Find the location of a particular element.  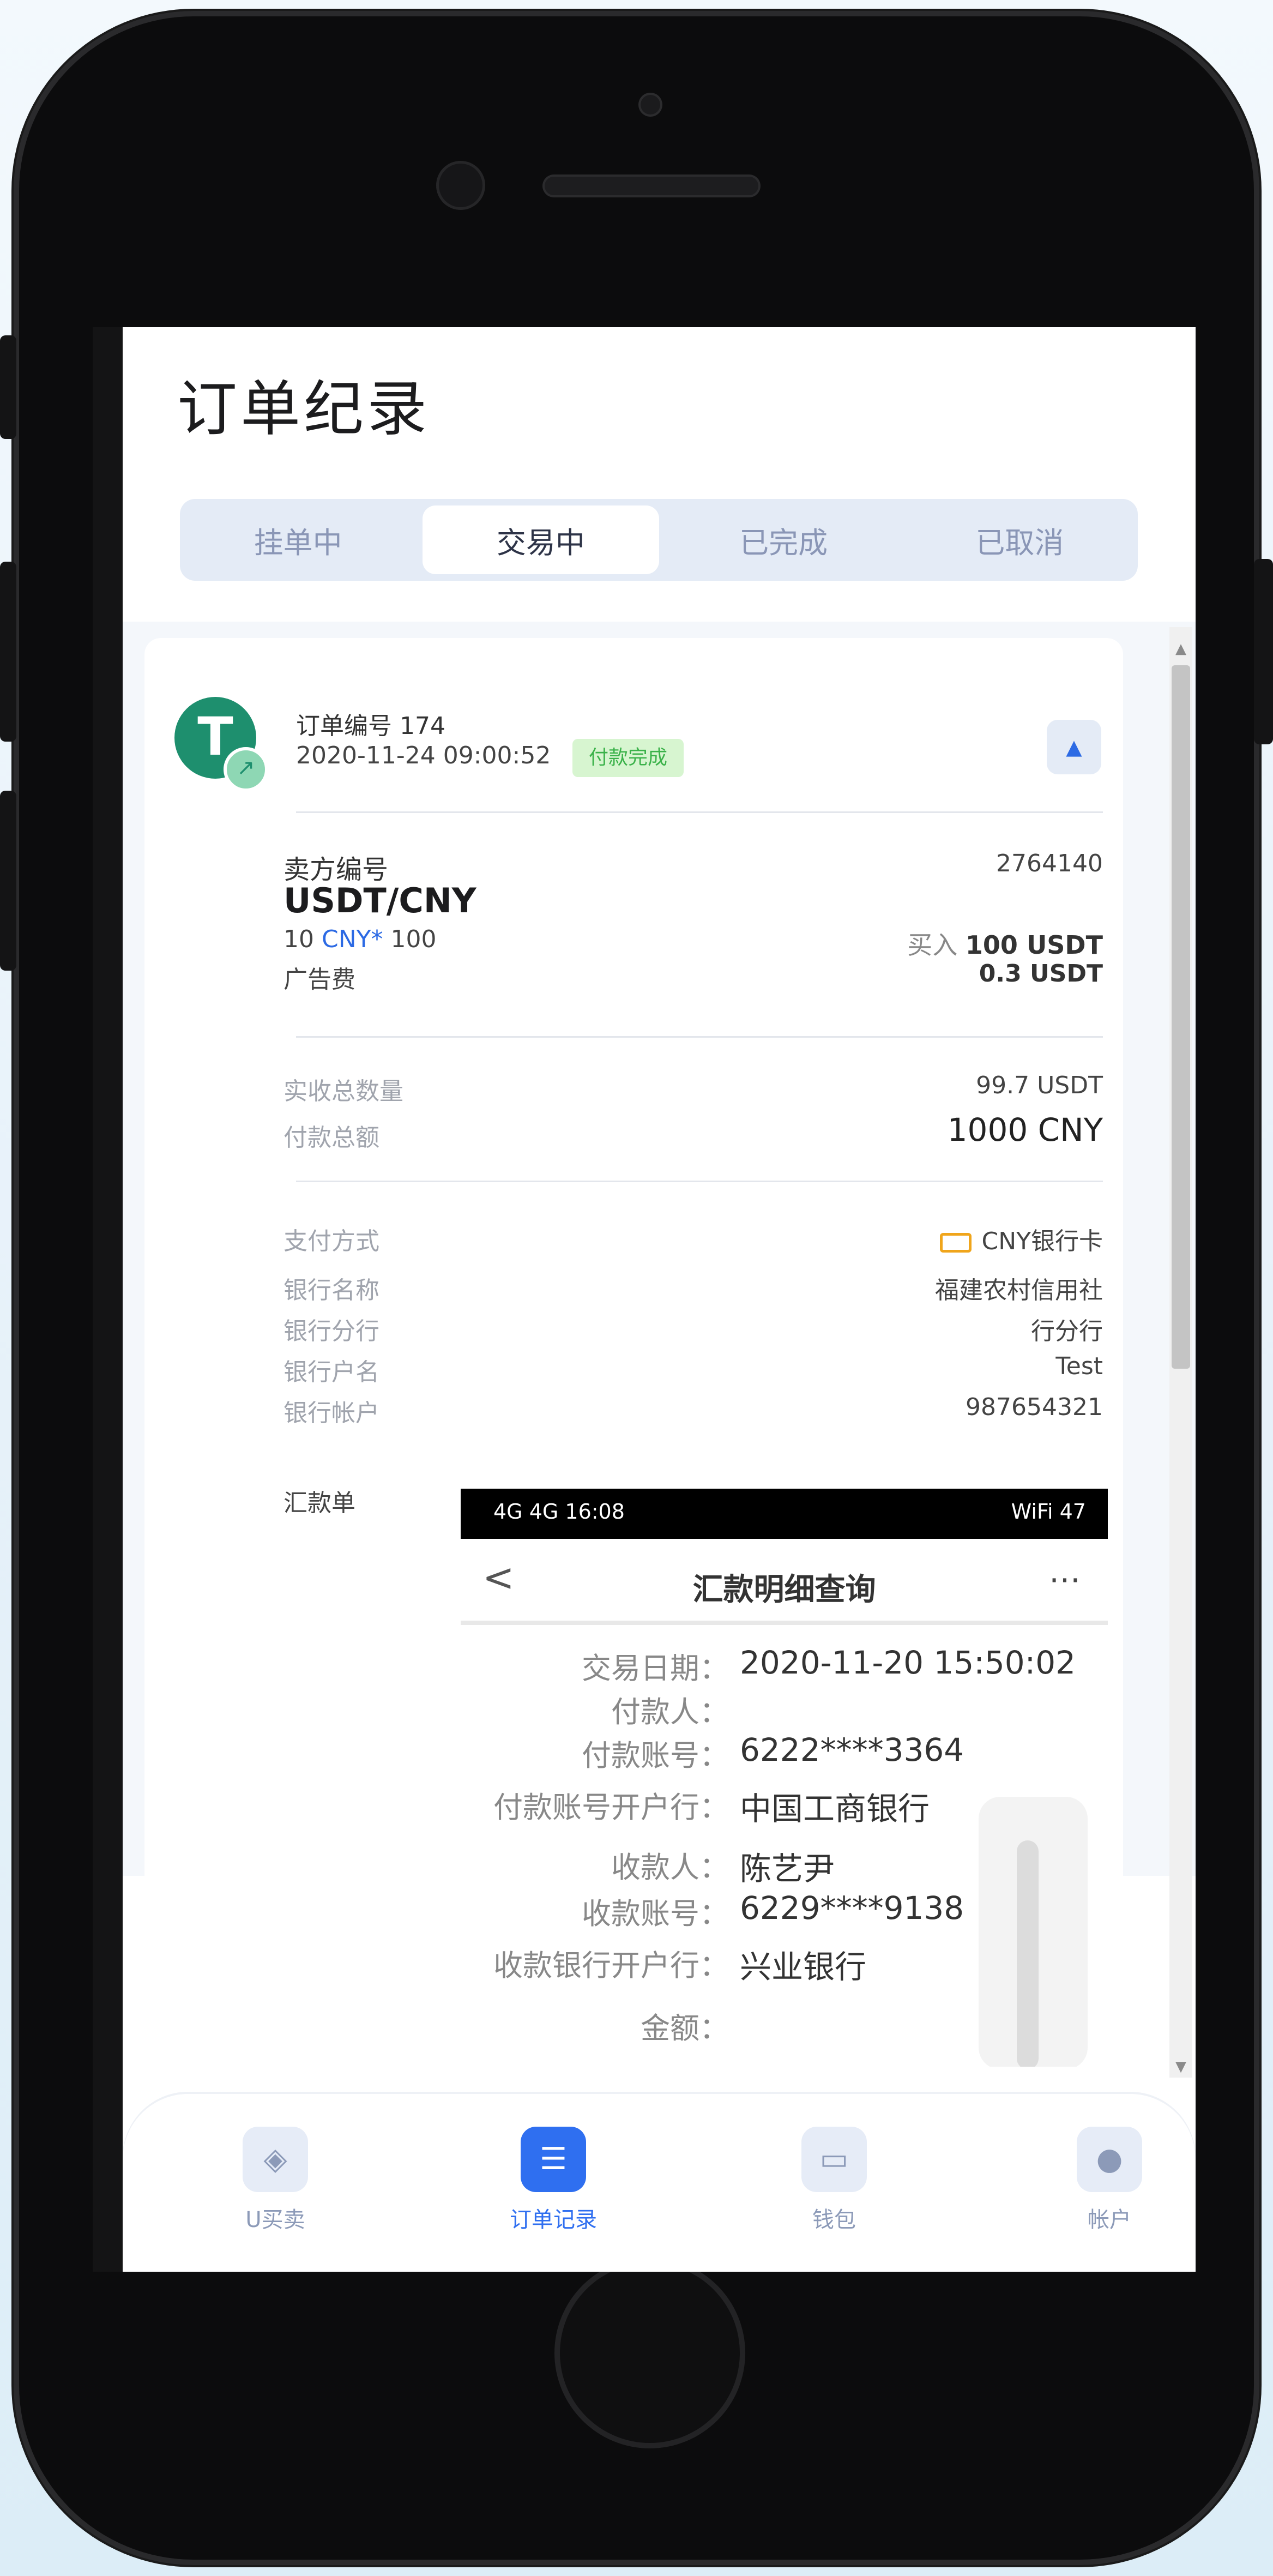

account-no-value: 987654321 is located at coordinates (1034, 1407).